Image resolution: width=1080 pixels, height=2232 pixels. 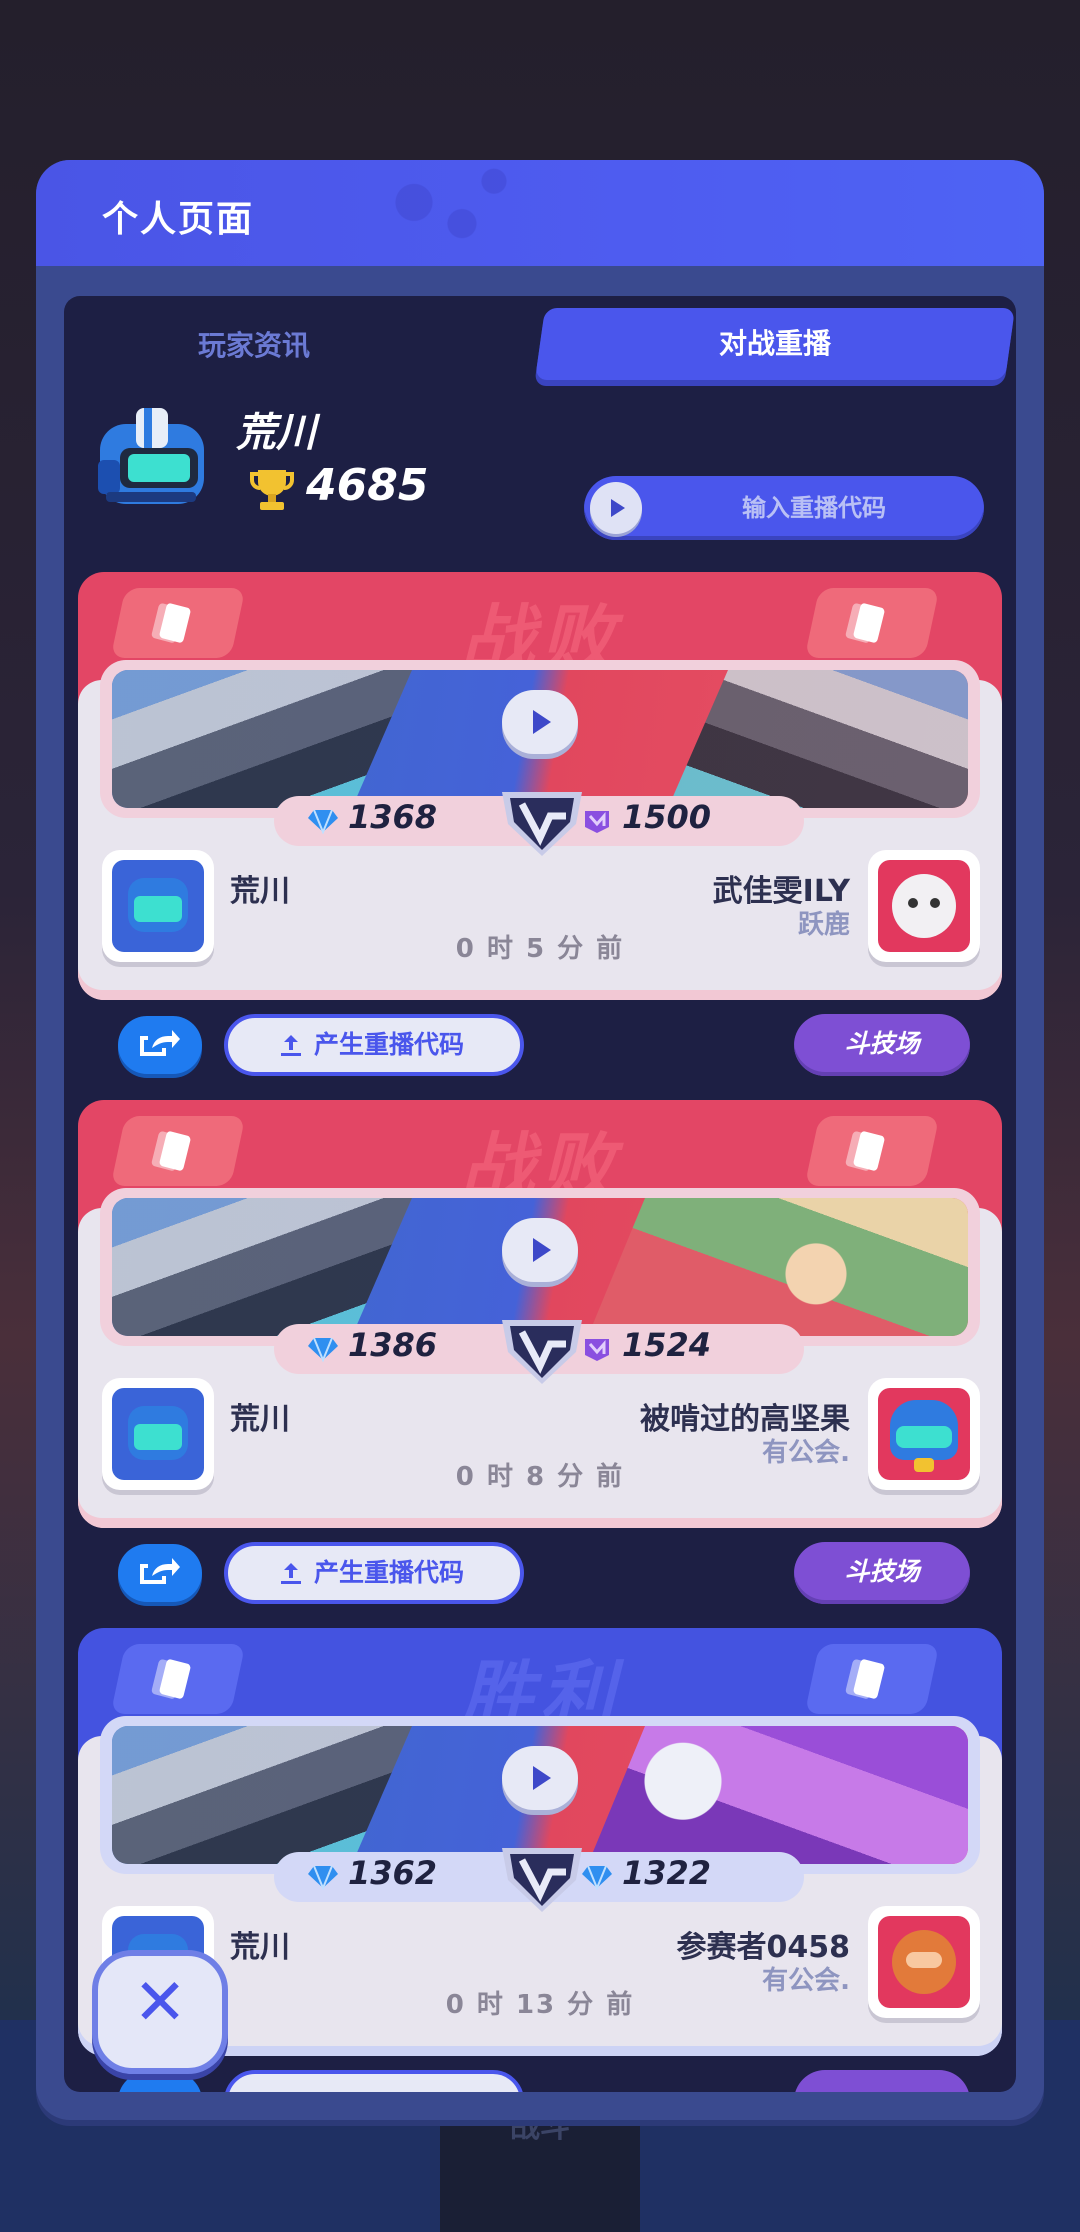 I want to click on trophy-count: 4685, so click(x=367, y=485).